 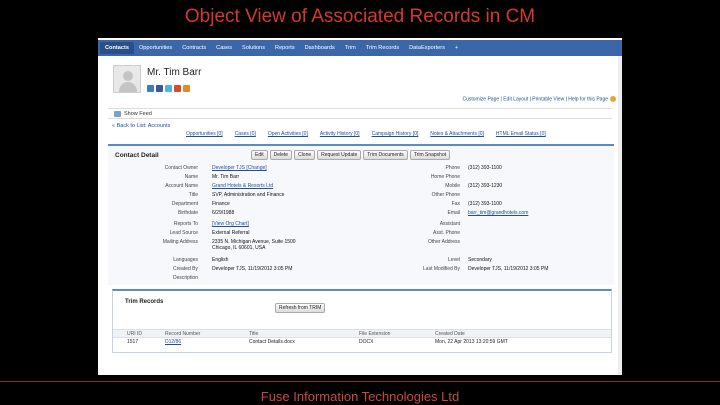 I want to click on related-link: Notes & Attachments [0], so click(x=457, y=134).